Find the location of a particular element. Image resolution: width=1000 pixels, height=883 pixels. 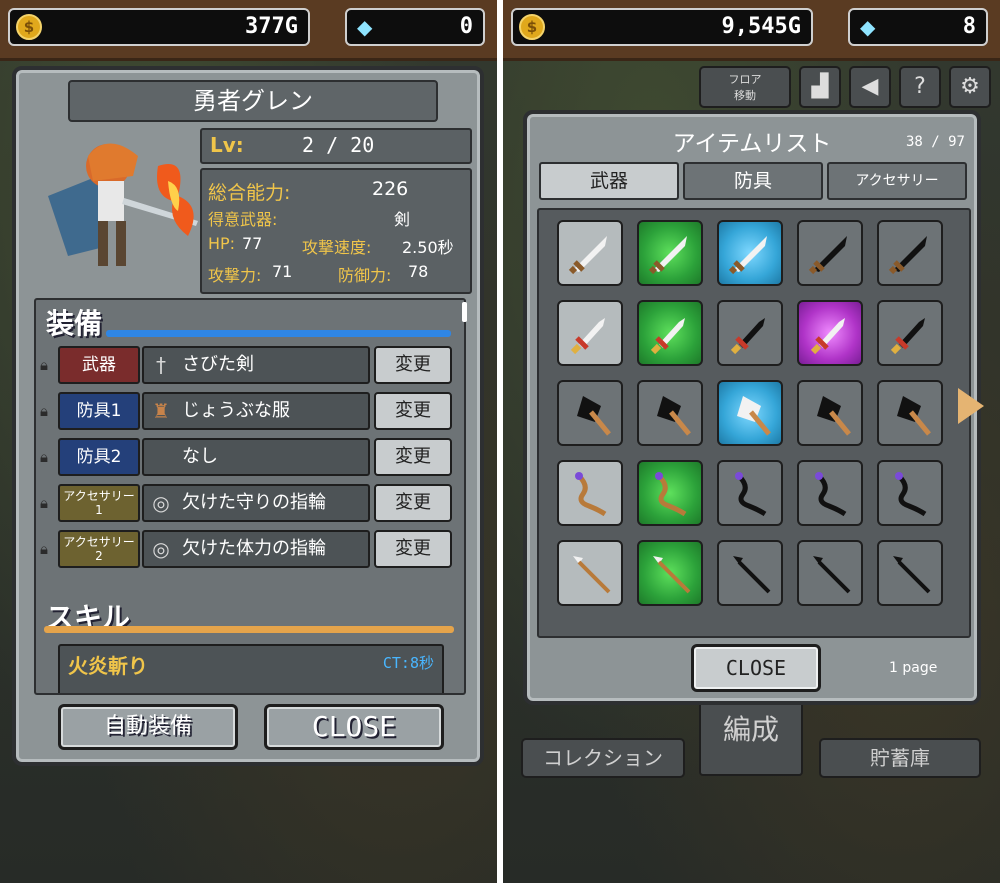

equip-row-armor2: 🔒︎ 防具2 なし 変更 is located at coordinates (246, 458).